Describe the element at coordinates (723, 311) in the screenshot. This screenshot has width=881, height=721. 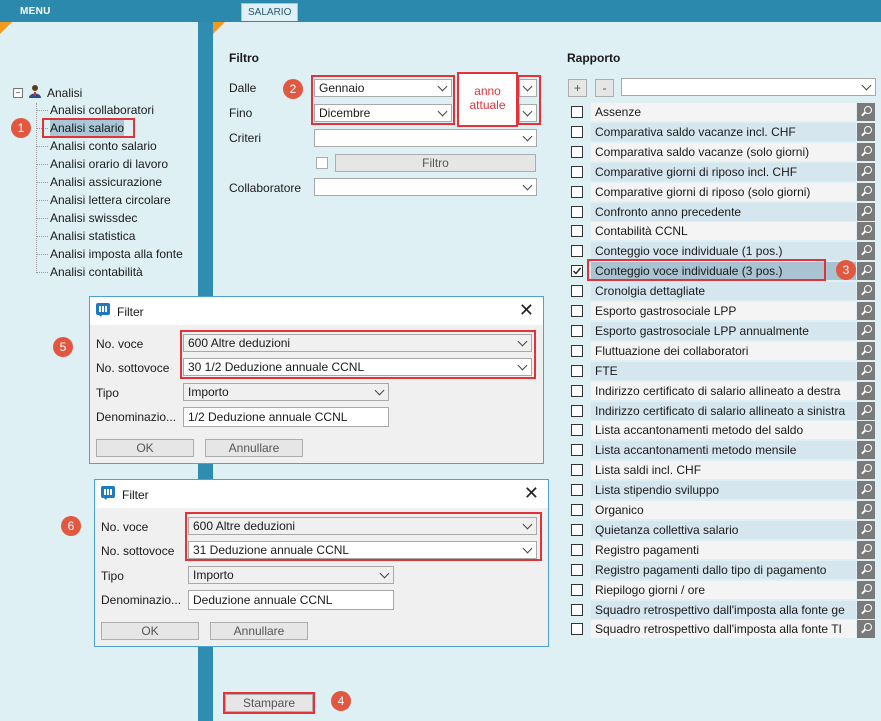
I see `report-row: Esporto gastrosociale LPP` at that location.